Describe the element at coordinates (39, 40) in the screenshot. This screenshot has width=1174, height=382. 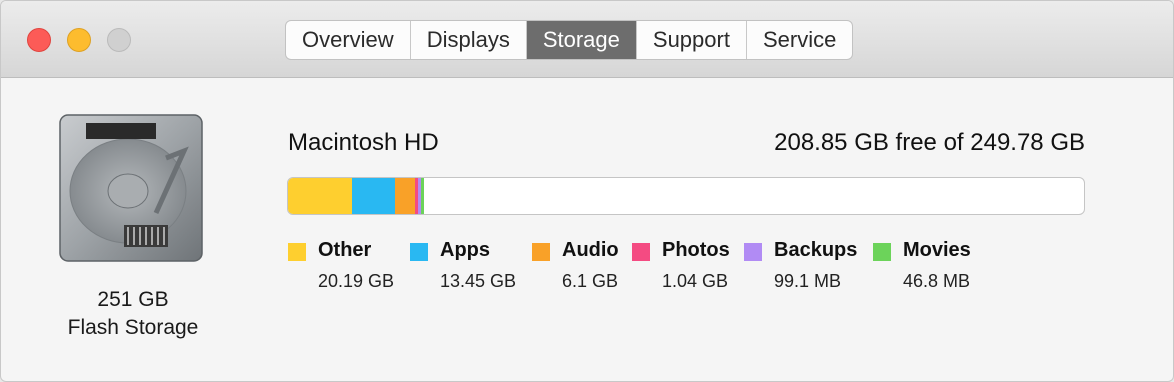
I see `close-button` at that location.